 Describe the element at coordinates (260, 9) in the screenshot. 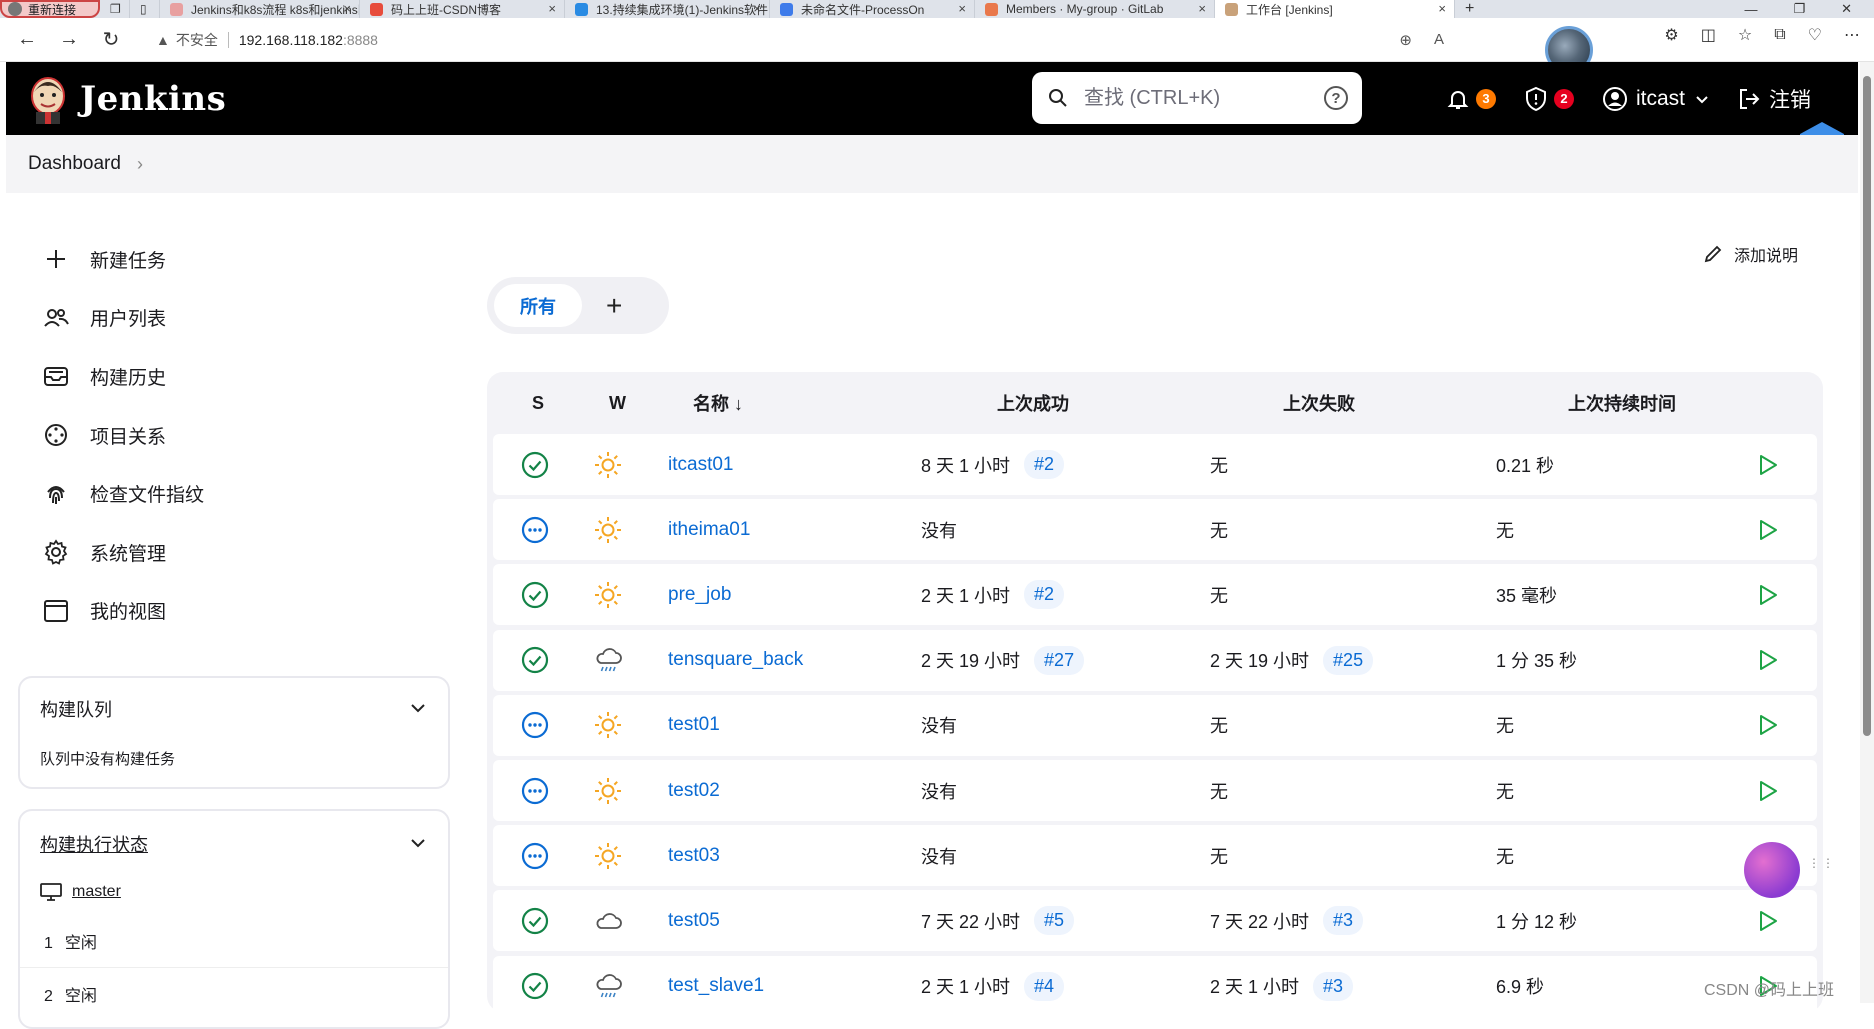

I see `browser-tab: Jenkins和k8s流程 k8s和jenkins区 ×` at that location.